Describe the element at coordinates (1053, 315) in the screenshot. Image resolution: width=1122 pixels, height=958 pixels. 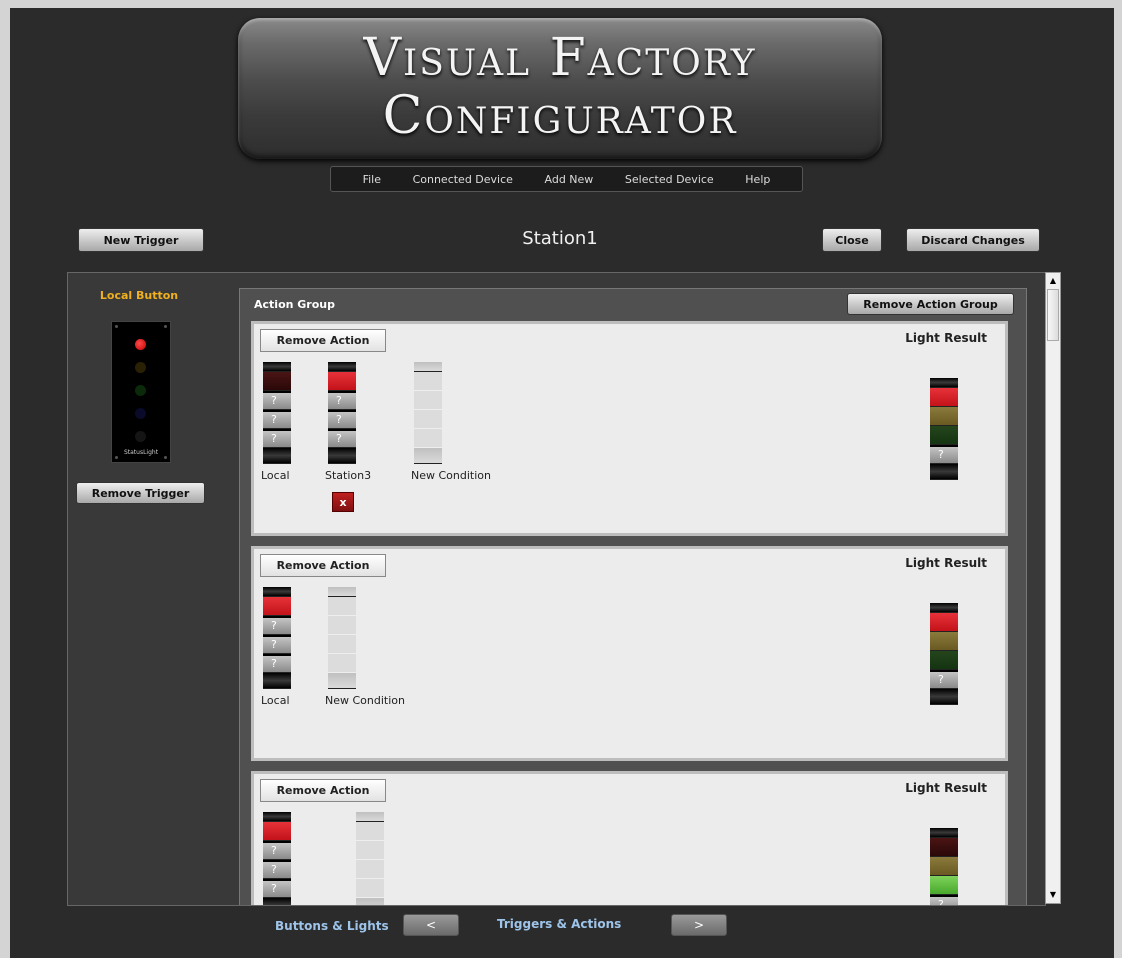
I see `scroll-thumb` at that location.